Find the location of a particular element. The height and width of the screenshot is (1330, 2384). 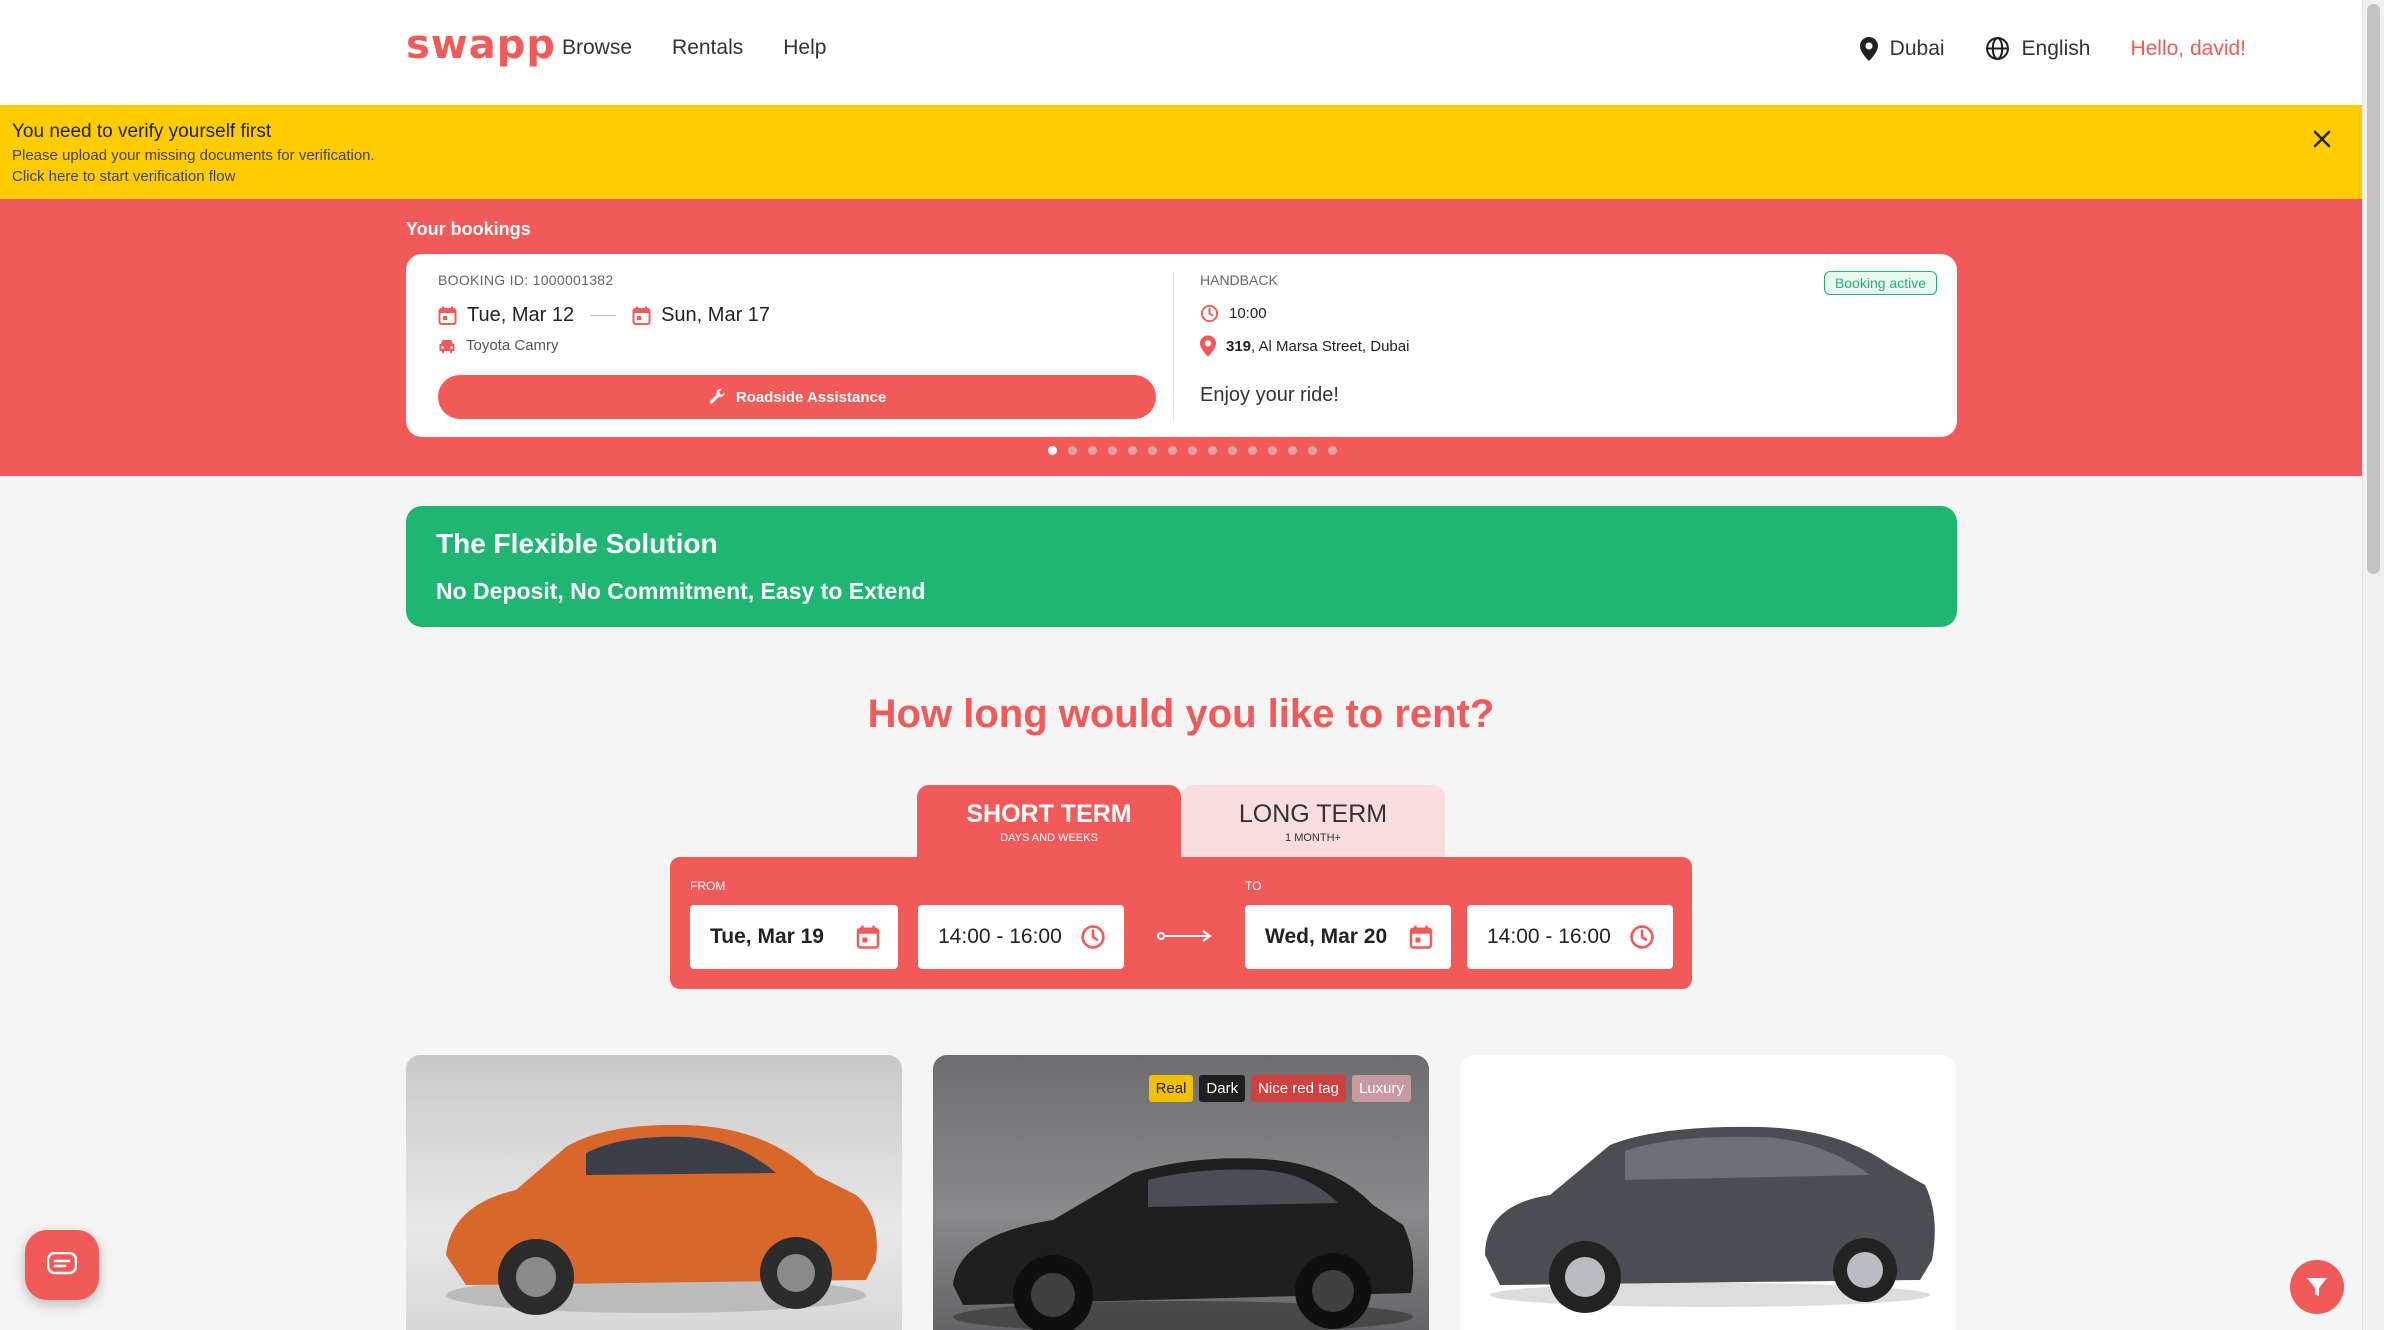

header-right: Dubai English Hello, david! is located at coordinates (2052, 48).